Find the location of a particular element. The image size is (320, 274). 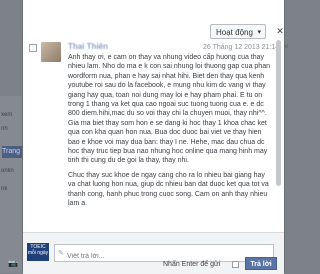

avatar is located at coordinates (51, 52).